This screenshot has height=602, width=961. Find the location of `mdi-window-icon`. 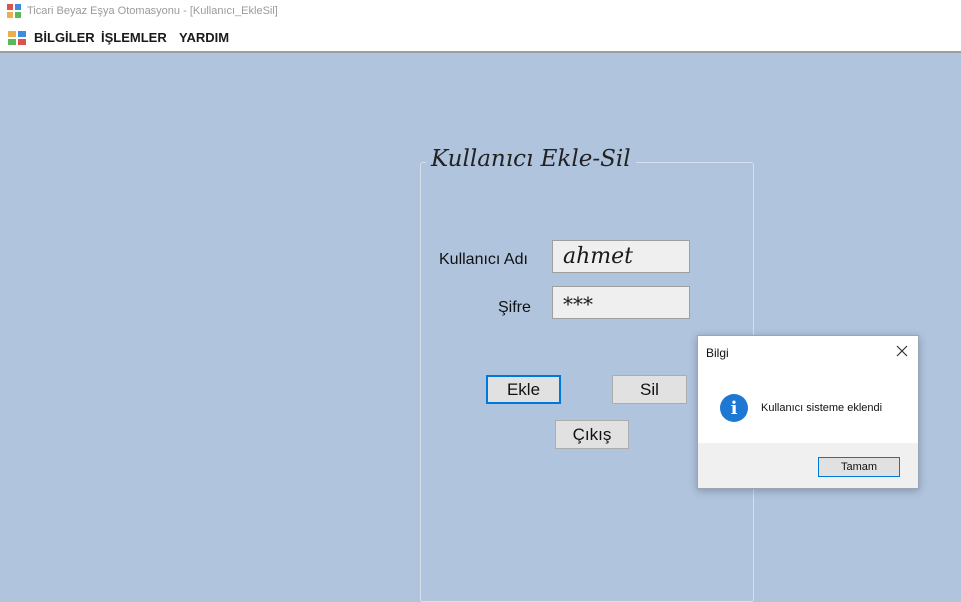

mdi-window-icon is located at coordinates (17, 38).